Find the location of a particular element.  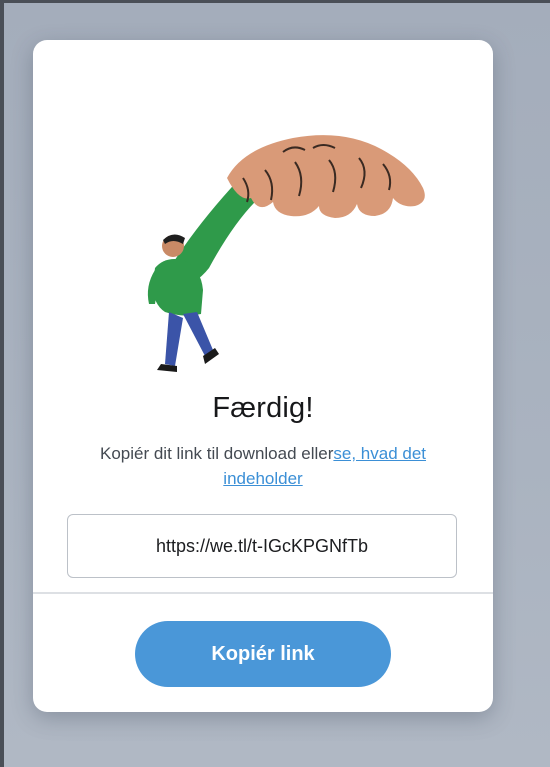

dialog-title: Færdig! is located at coordinates (263, 408).